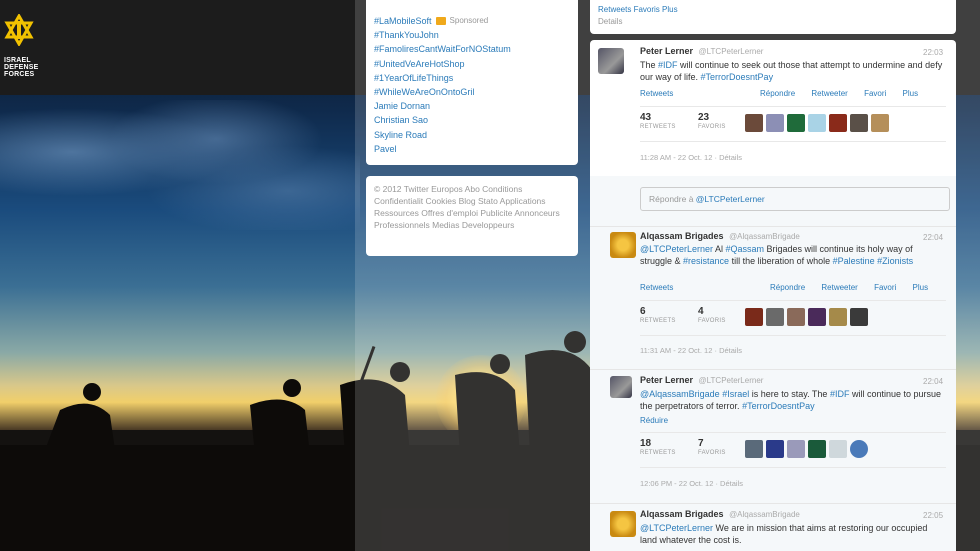 The height and width of the screenshot is (551, 980). Describe the element at coordinates (745, 249) in the screenshot. I see `hashtag-link: #Qassam` at that location.